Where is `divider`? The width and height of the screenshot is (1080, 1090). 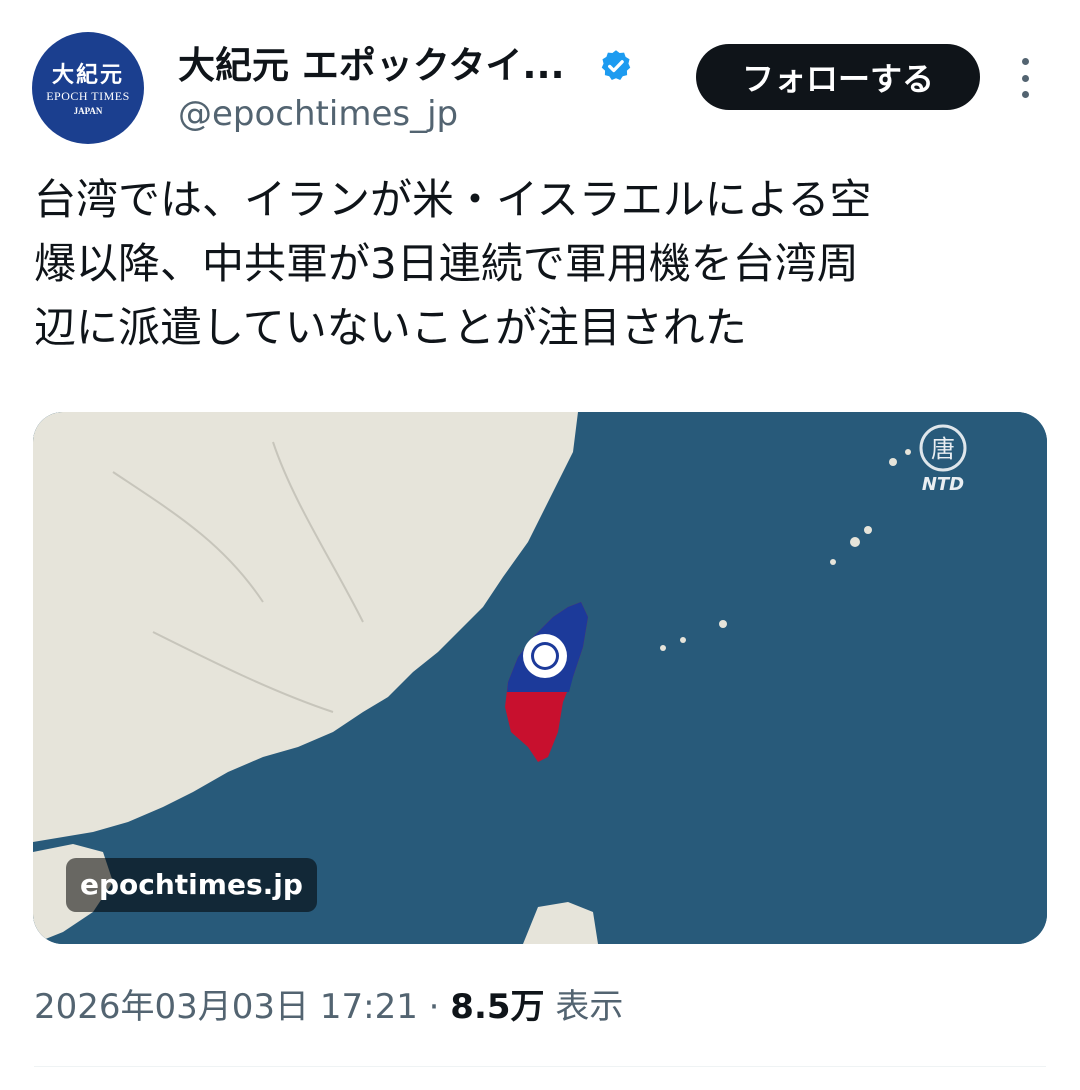
divider is located at coordinates (540, 1066).